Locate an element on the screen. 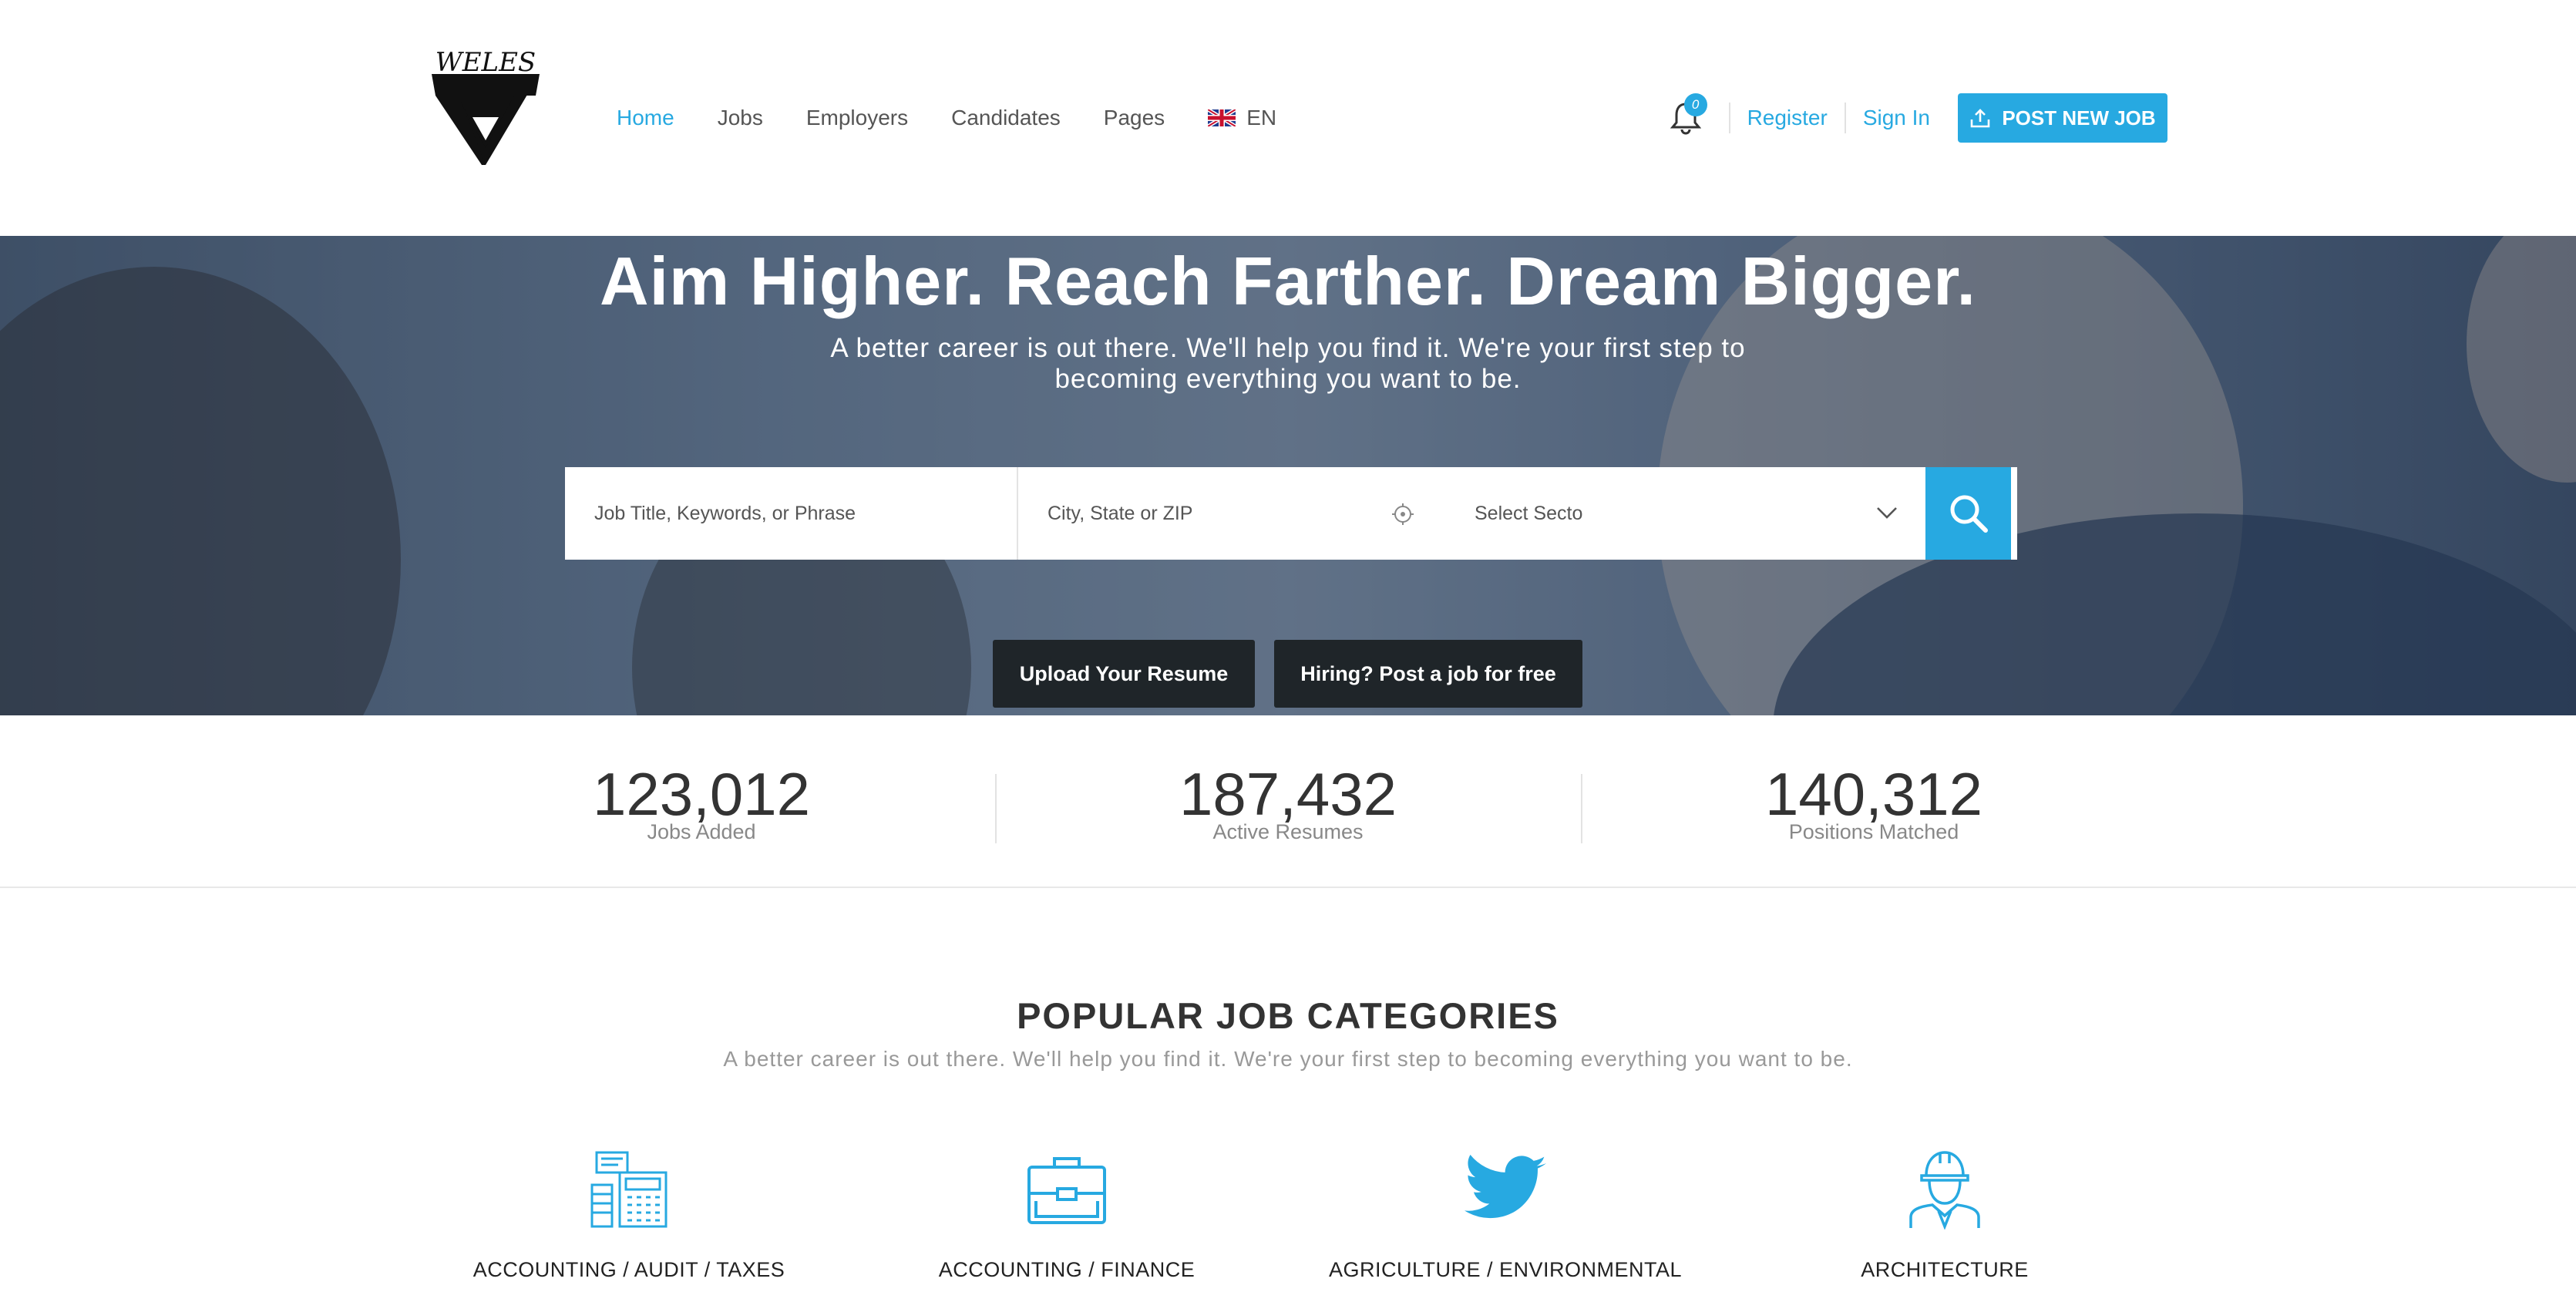  stat-value: 187,432 is located at coordinates (1288, 794).